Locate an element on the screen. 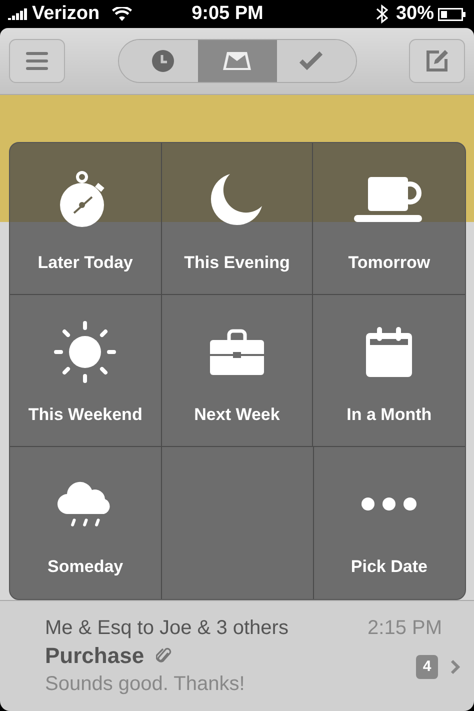  email-time: 2:15 PM is located at coordinates (405, 628).